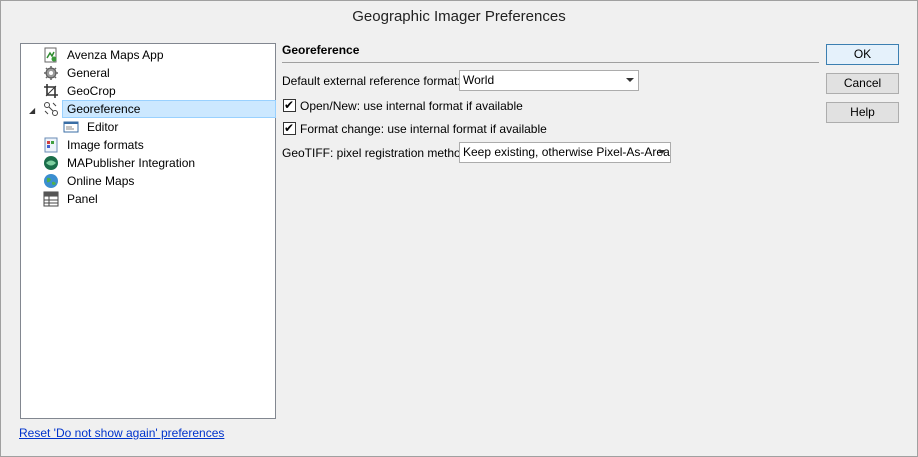  Describe the element at coordinates (862, 83) in the screenshot. I see `cancel-button: Cancel` at that location.